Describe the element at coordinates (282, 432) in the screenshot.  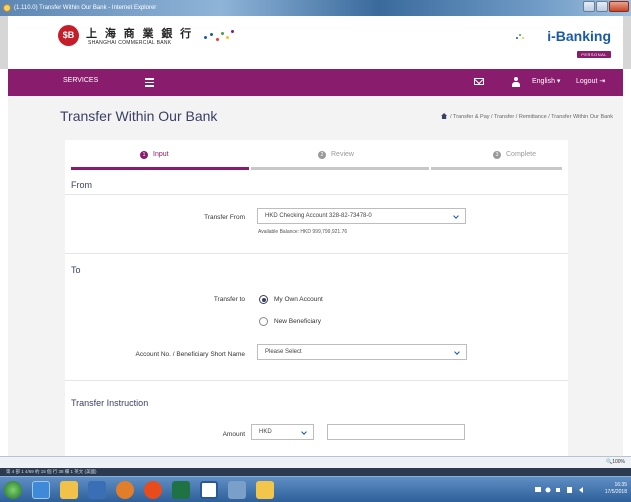
I see `currency-select: HKD` at that location.